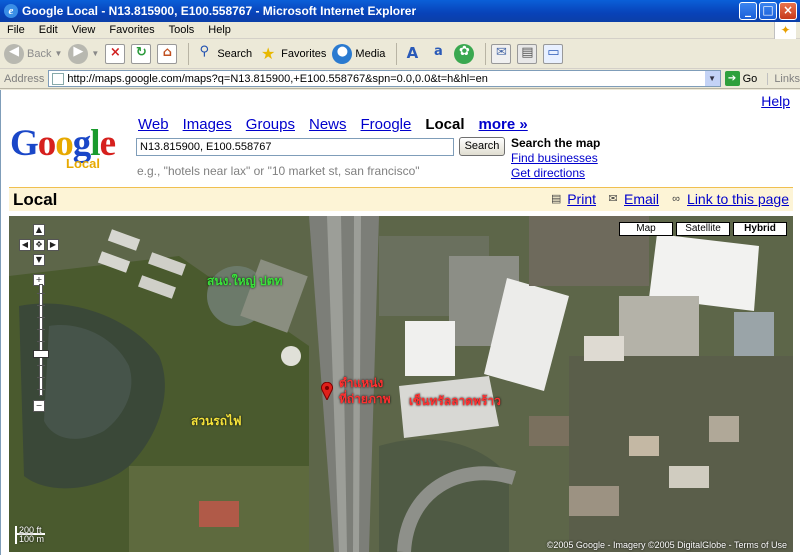 The height and width of the screenshot is (555, 800). I want to click on back-label: Back, so click(39, 53).